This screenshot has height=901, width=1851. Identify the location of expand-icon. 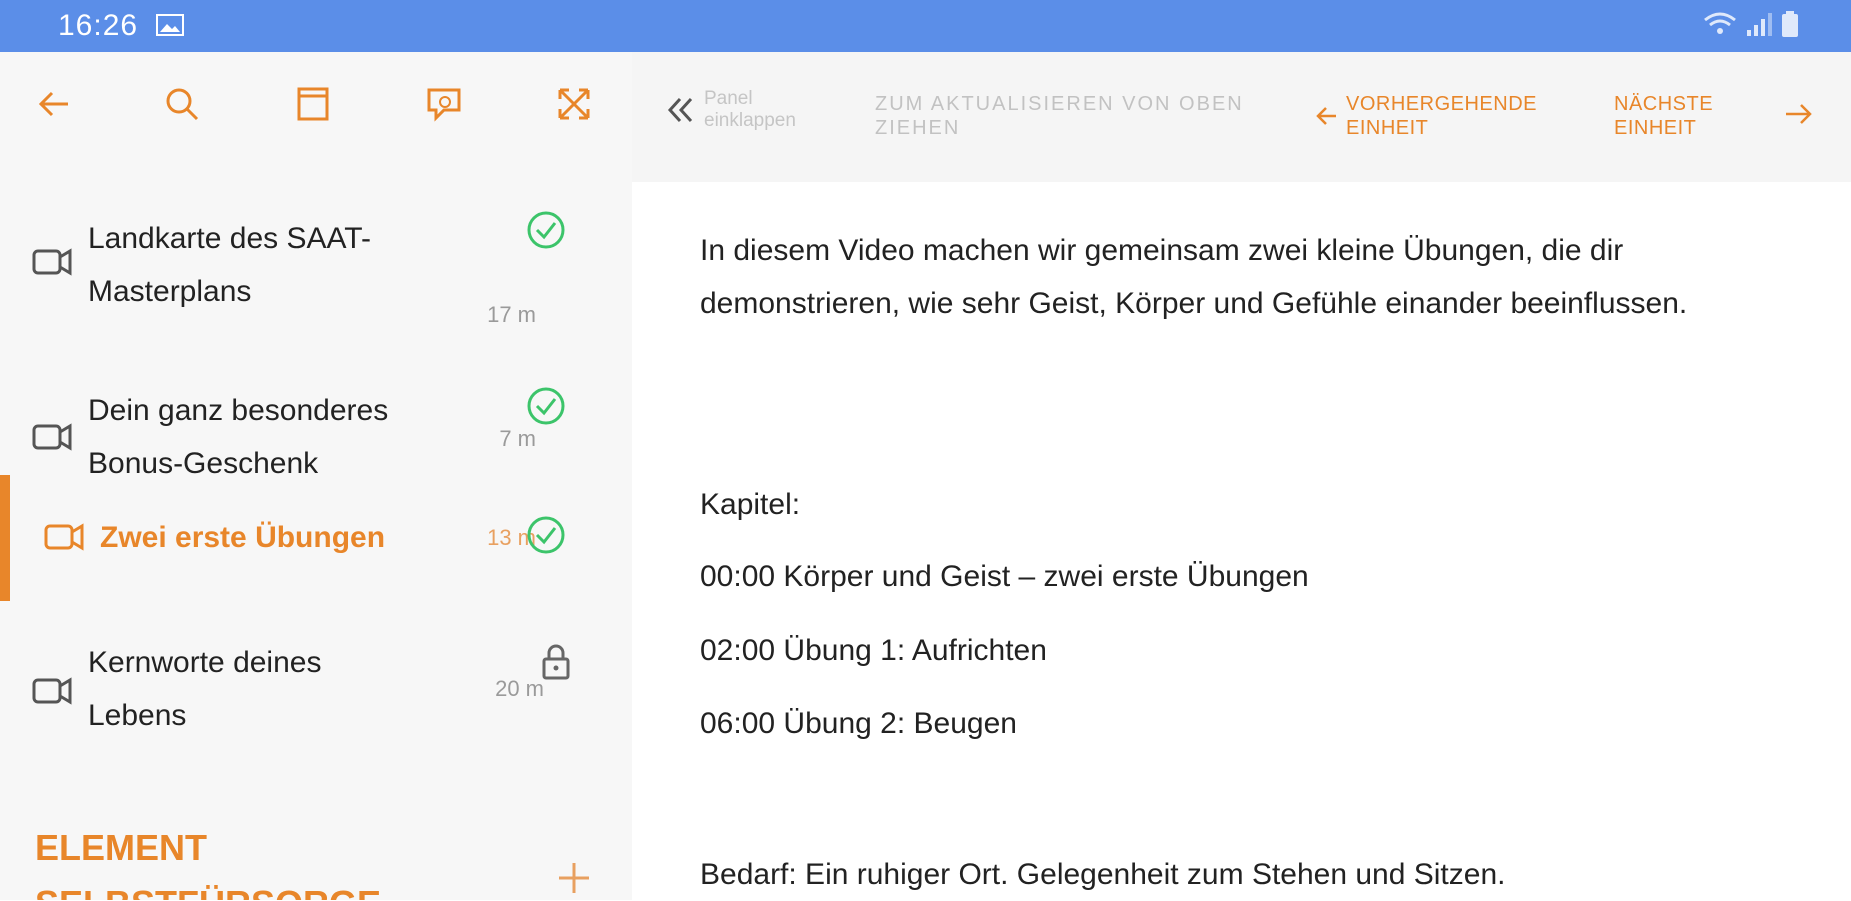
(574, 104).